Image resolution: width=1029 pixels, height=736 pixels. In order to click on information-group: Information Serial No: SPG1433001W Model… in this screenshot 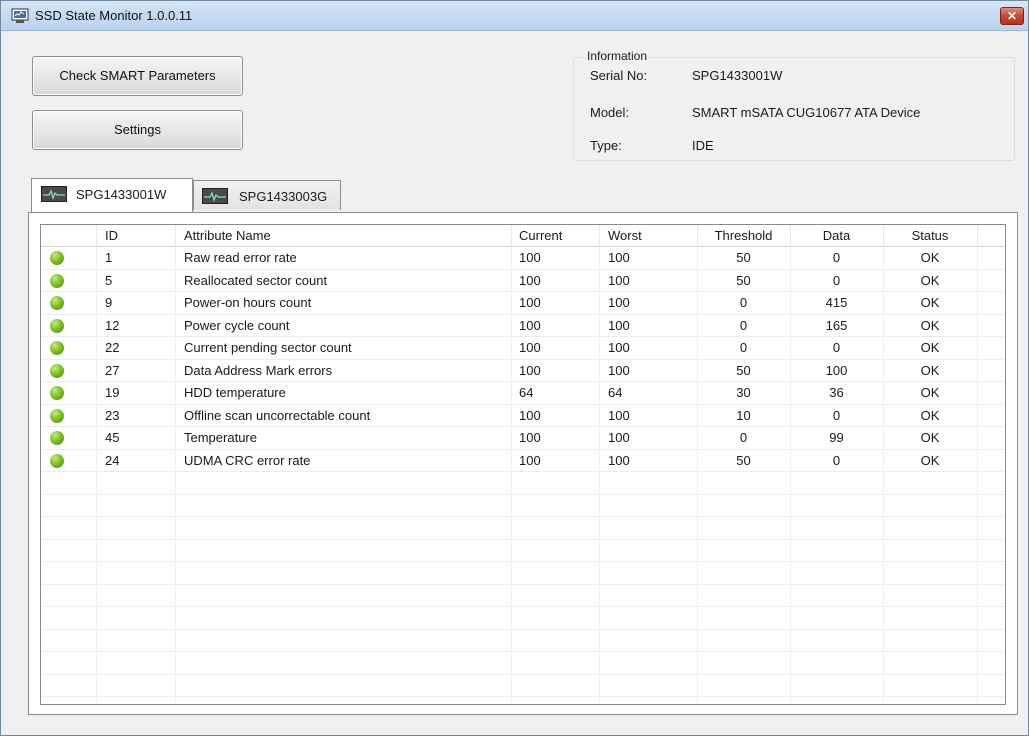, I will do `click(794, 105)`.